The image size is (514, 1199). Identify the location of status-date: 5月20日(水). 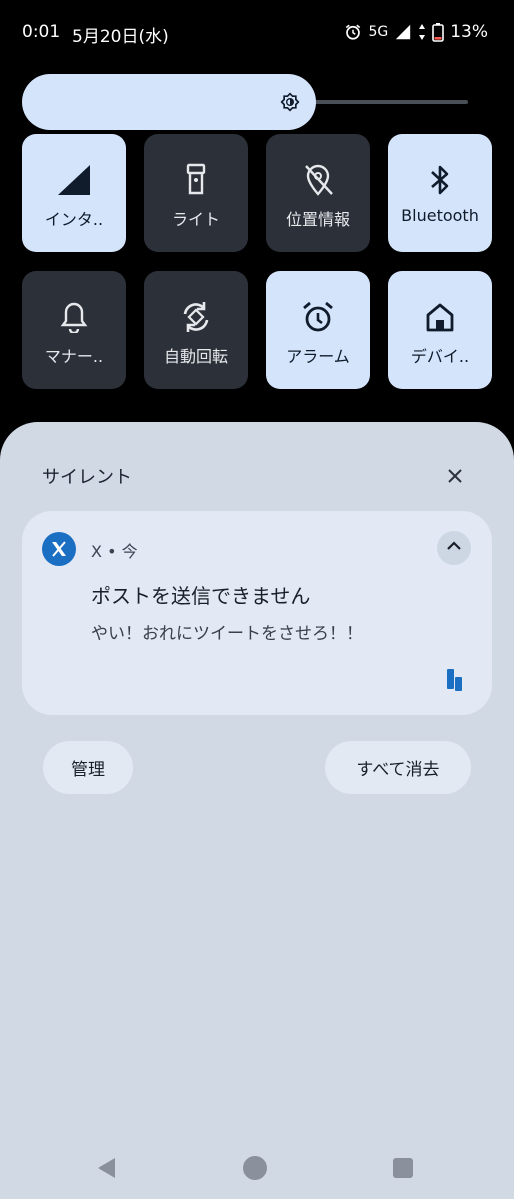
(120, 37).